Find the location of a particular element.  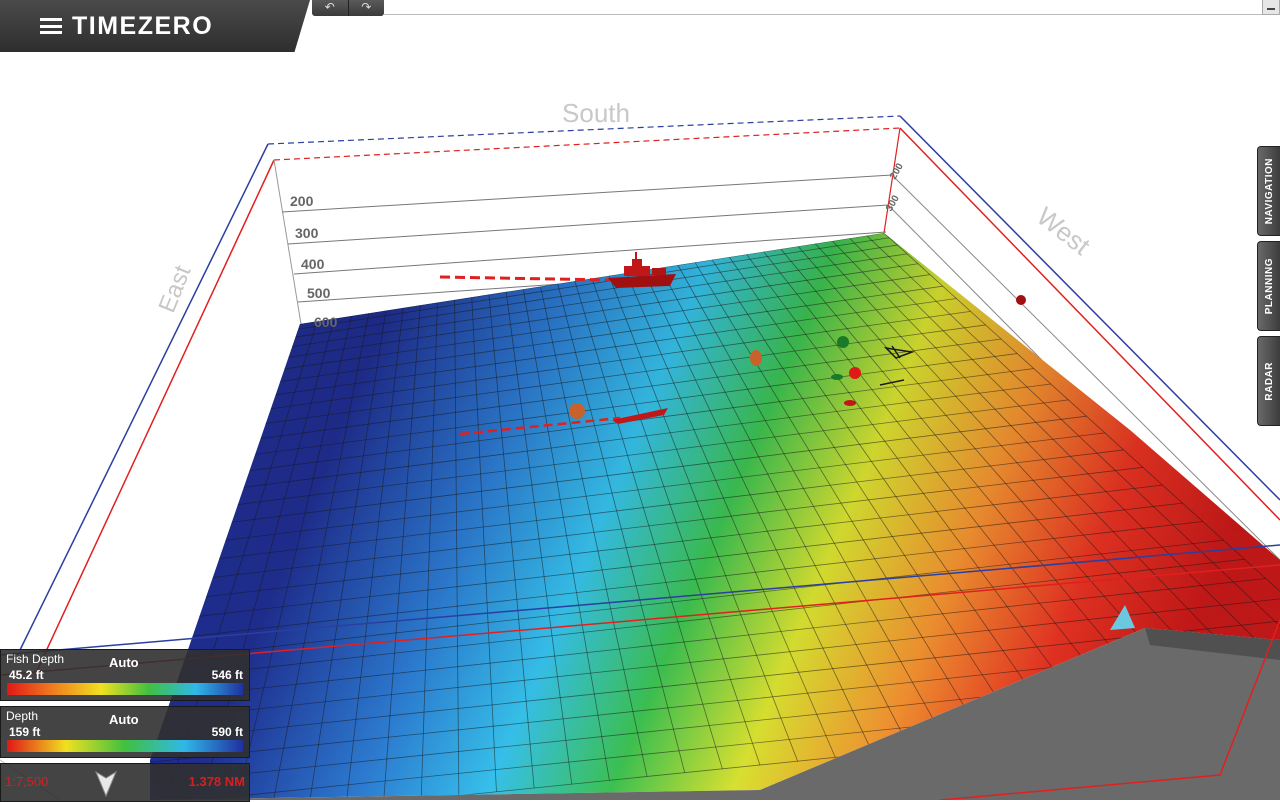

depth-label: 500 is located at coordinates (319, 293).